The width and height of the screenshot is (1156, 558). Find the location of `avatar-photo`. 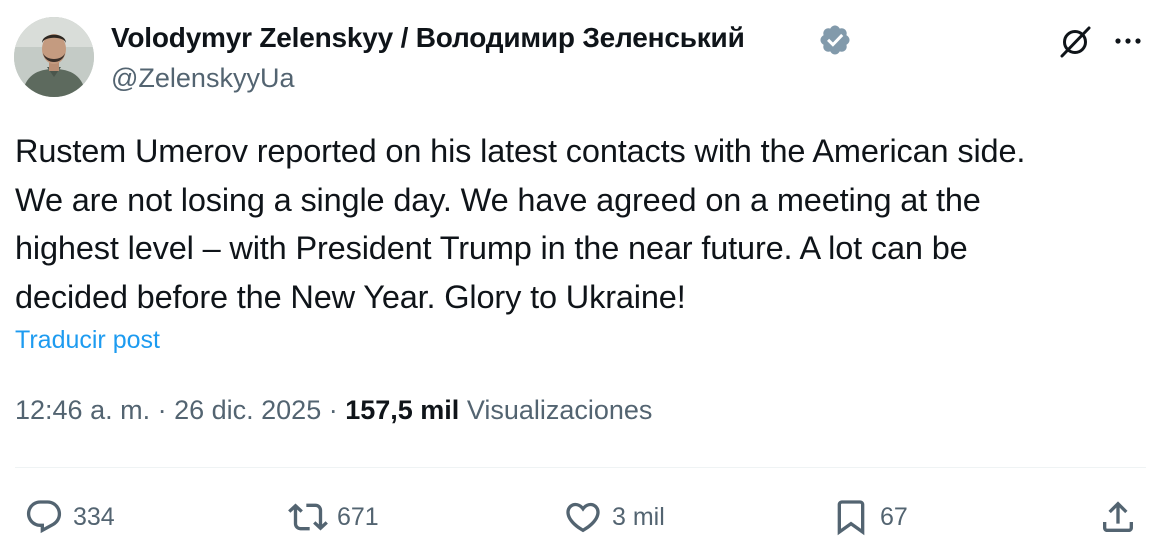

avatar-photo is located at coordinates (54, 57).